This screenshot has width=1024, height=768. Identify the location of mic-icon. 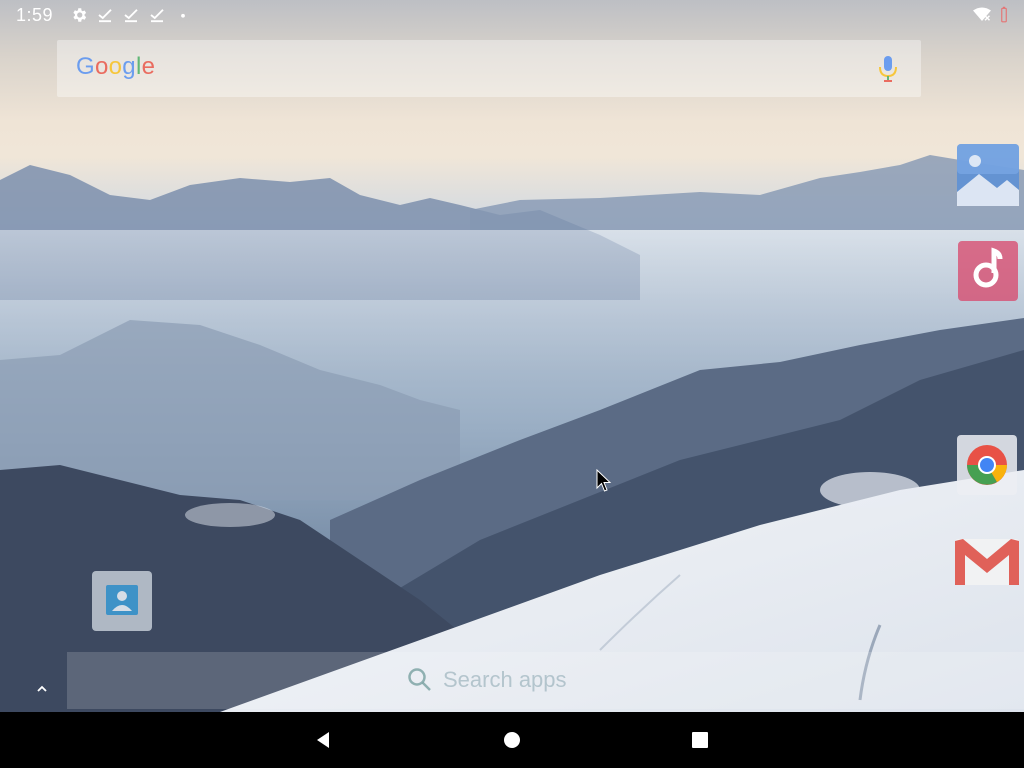
(888, 69).